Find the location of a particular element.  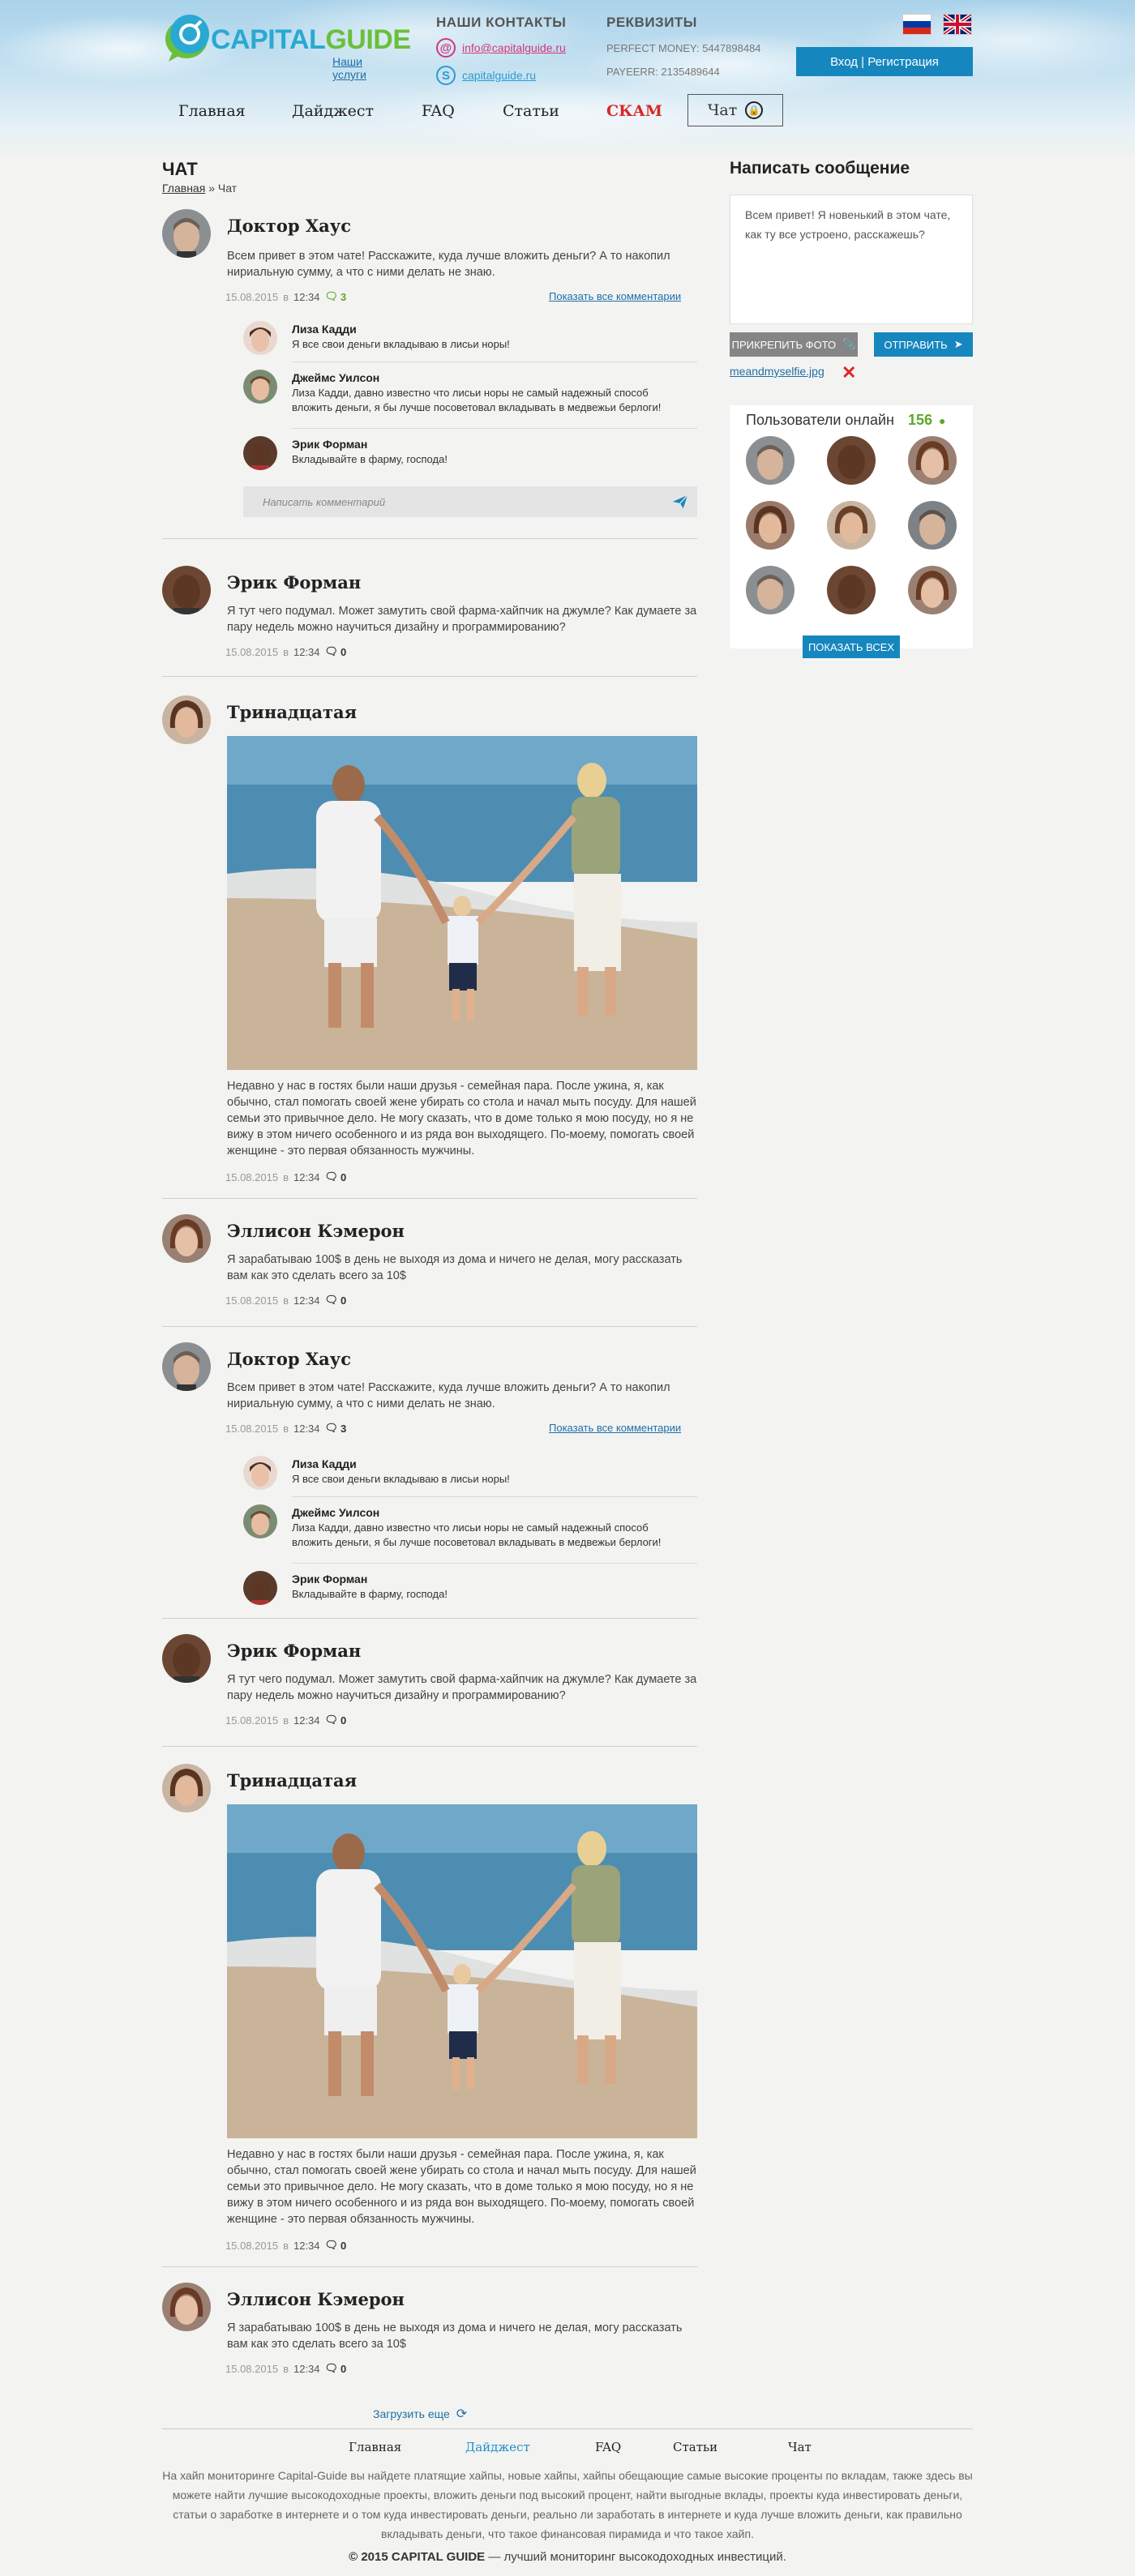

post-time: 12:34 is located at coordinates (306, 2245).